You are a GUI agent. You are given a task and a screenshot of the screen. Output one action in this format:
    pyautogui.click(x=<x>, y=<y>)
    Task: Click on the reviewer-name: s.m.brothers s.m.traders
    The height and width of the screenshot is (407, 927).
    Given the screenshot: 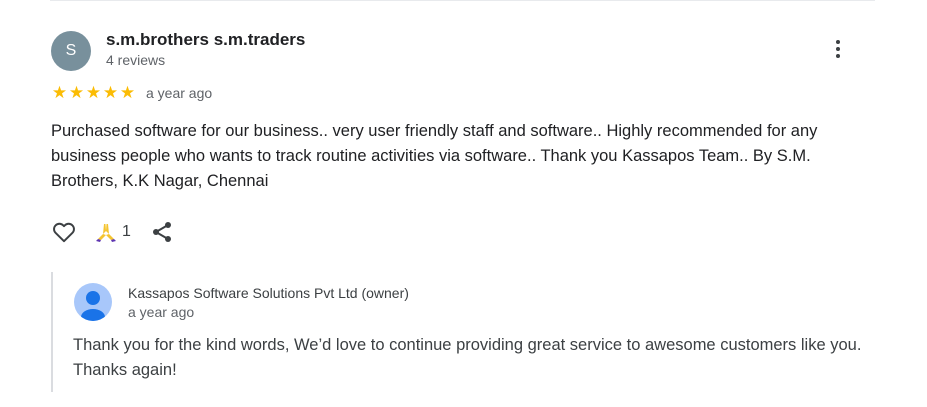 What is the action you would take?
    pyautogui.click(x=205, y=40)
    